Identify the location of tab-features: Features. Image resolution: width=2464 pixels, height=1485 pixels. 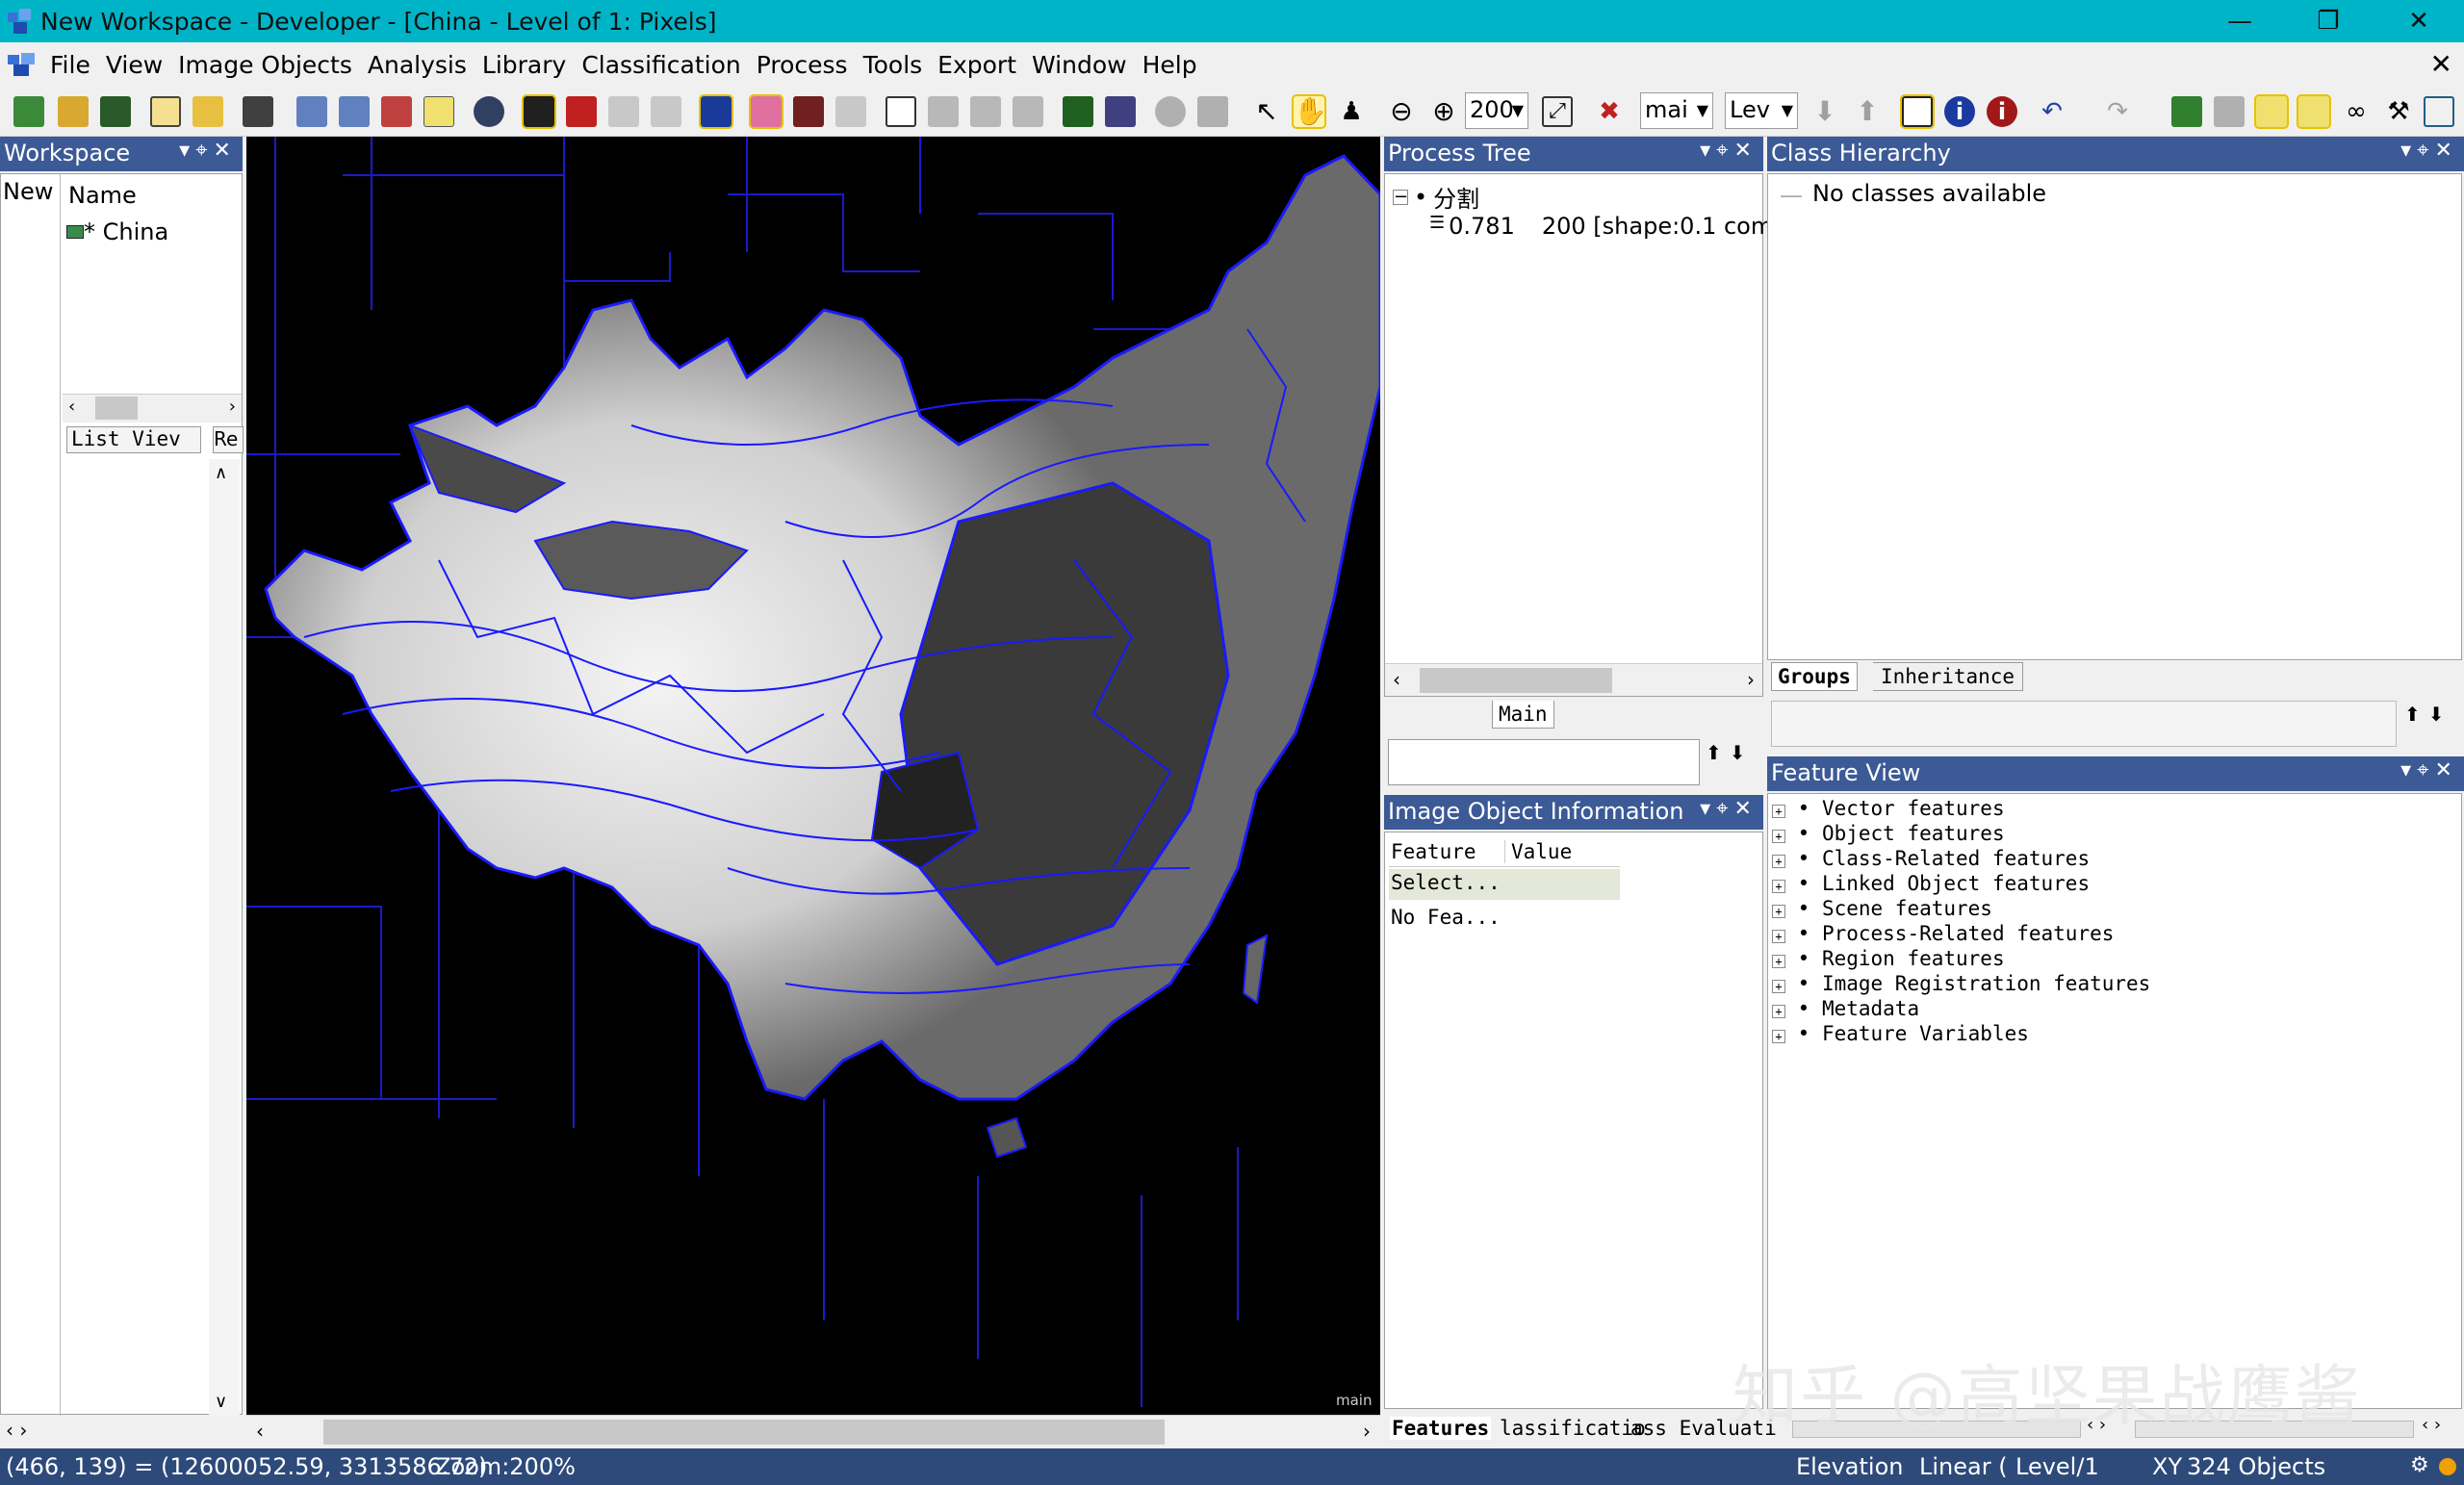
(1441, 1428).